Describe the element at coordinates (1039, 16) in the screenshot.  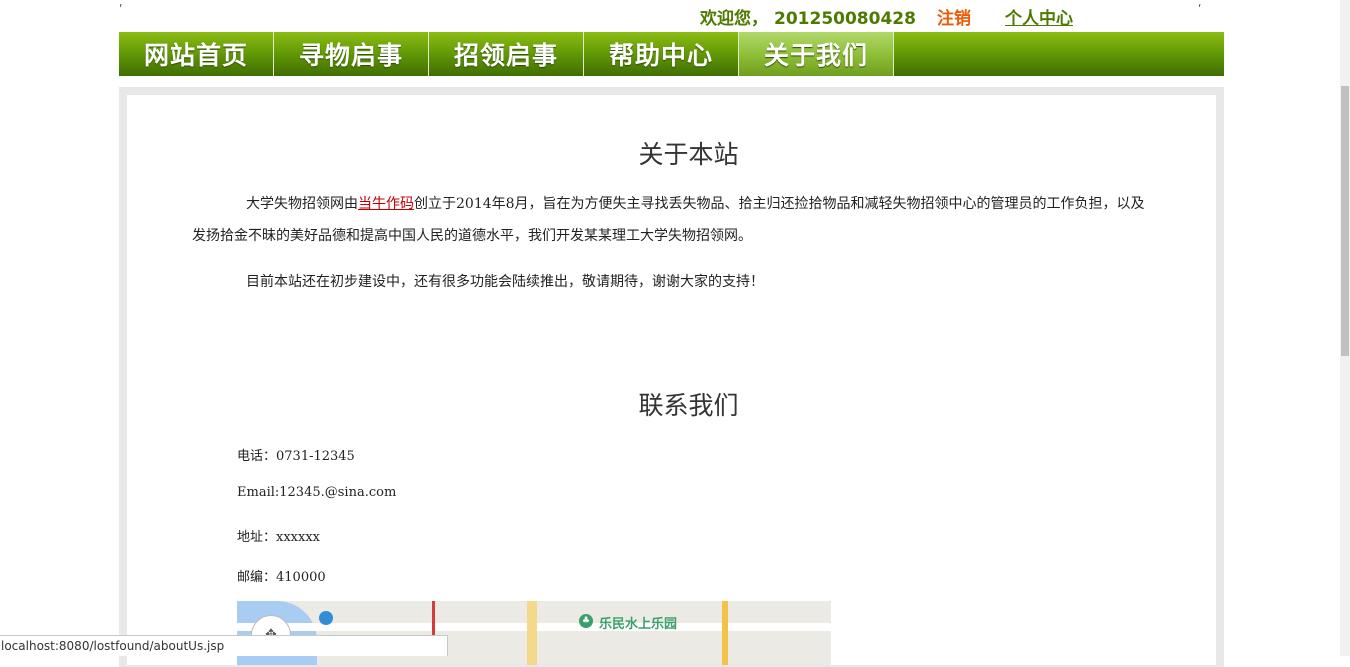
I see `user-center-link: 个人中心` at that location.